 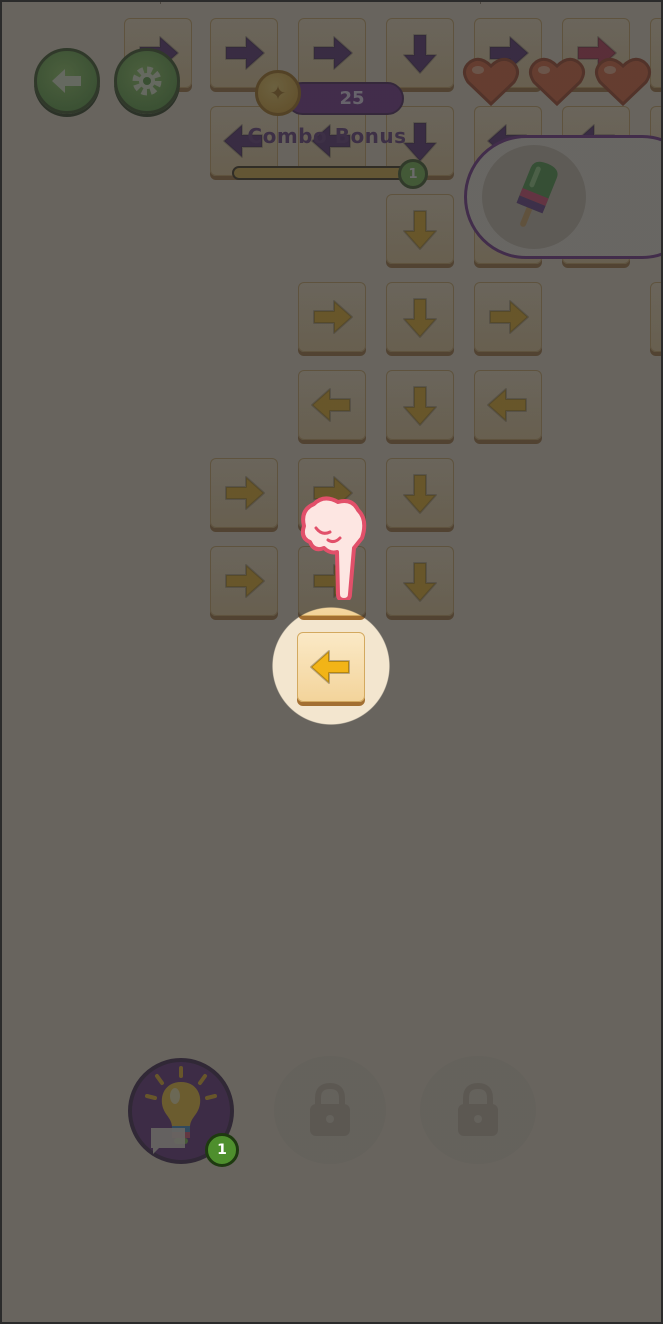 What do you see at coordinates (352, 98) in the screenshot?
I see `score-value: 25` at bounding box center [352, 98].